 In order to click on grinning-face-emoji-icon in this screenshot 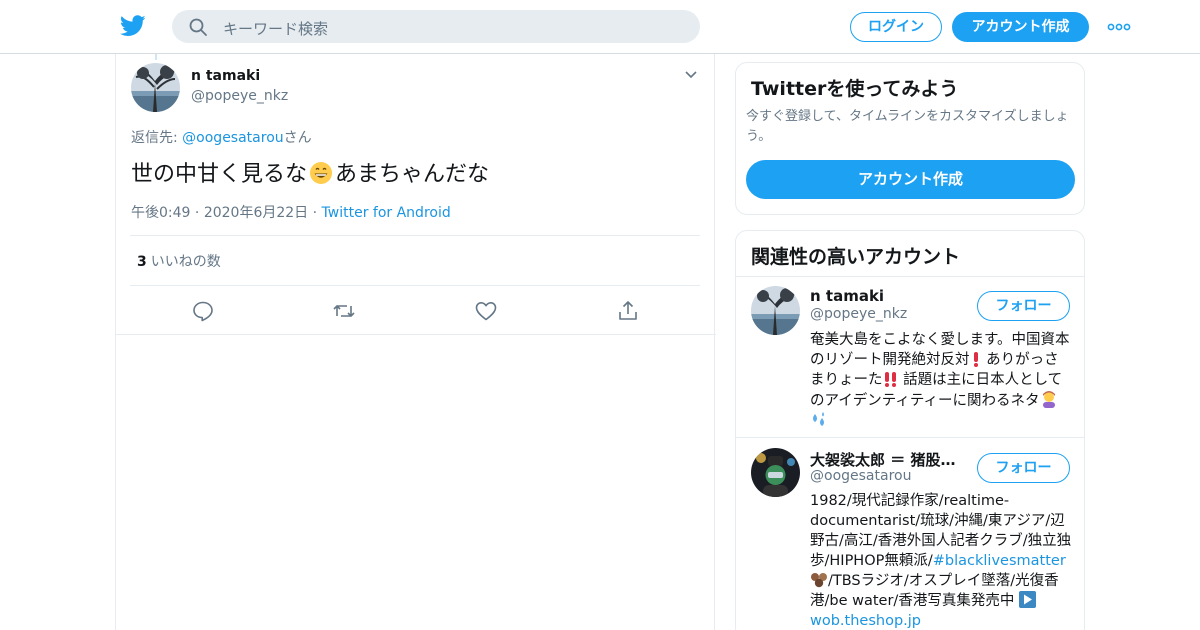, I will do `click(321, 173)`.